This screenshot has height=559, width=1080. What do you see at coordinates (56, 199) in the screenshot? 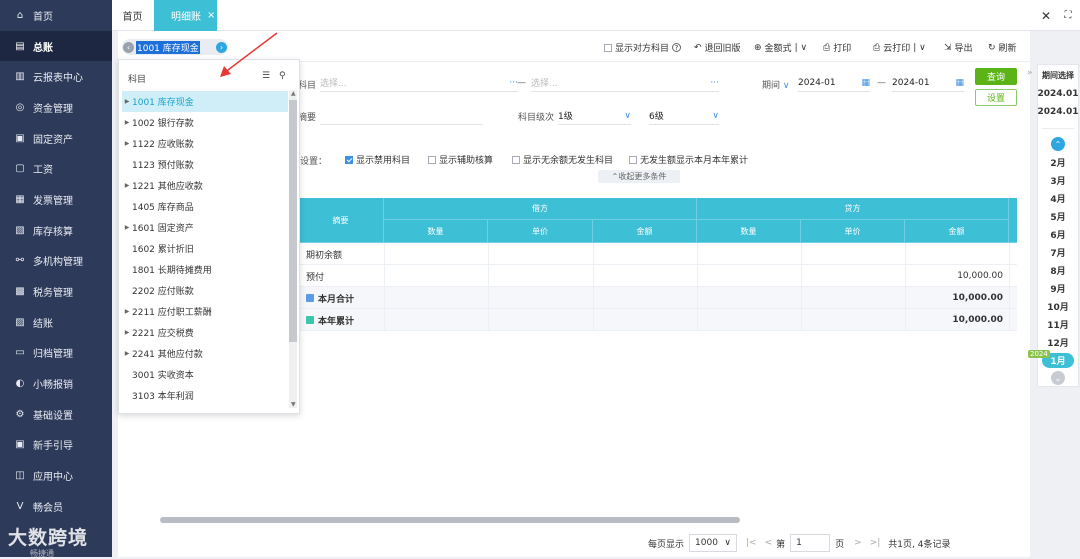
I see `sidebar-item: ▦ 发票管理` at bounding box center [56, 199].